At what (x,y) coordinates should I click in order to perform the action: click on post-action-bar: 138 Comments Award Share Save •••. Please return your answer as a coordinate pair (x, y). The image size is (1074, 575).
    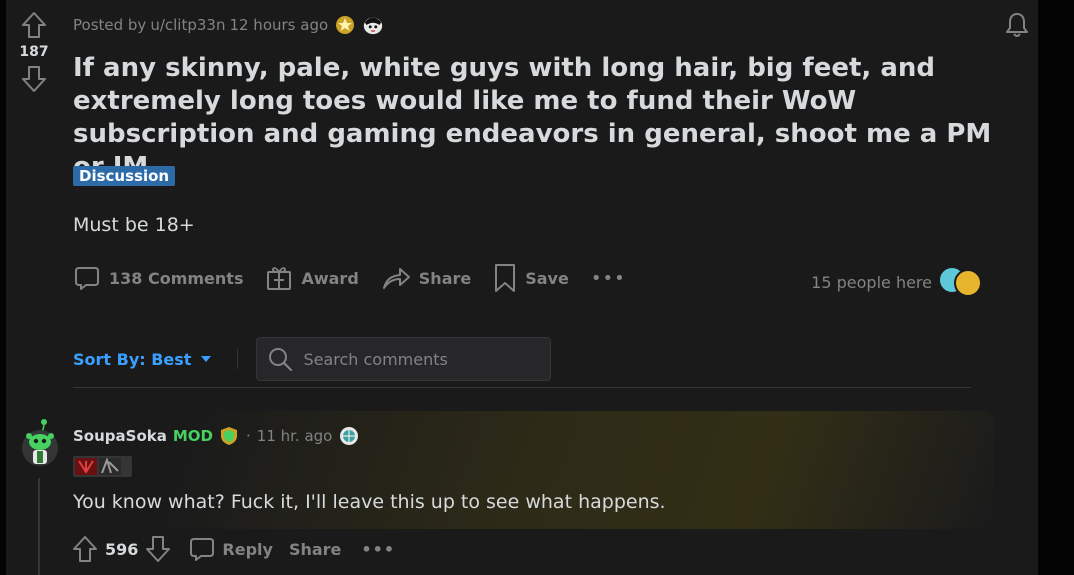
    Looking at the image, I should click on (349, 278).